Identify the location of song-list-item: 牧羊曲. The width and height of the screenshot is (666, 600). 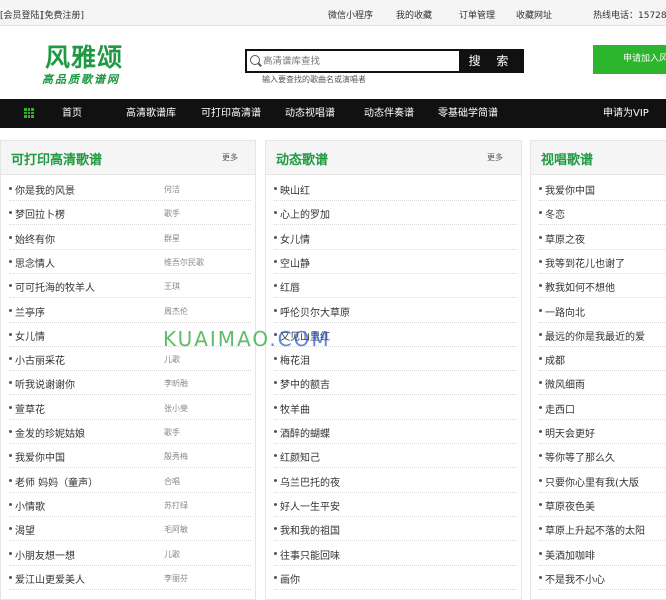
(395, 408).